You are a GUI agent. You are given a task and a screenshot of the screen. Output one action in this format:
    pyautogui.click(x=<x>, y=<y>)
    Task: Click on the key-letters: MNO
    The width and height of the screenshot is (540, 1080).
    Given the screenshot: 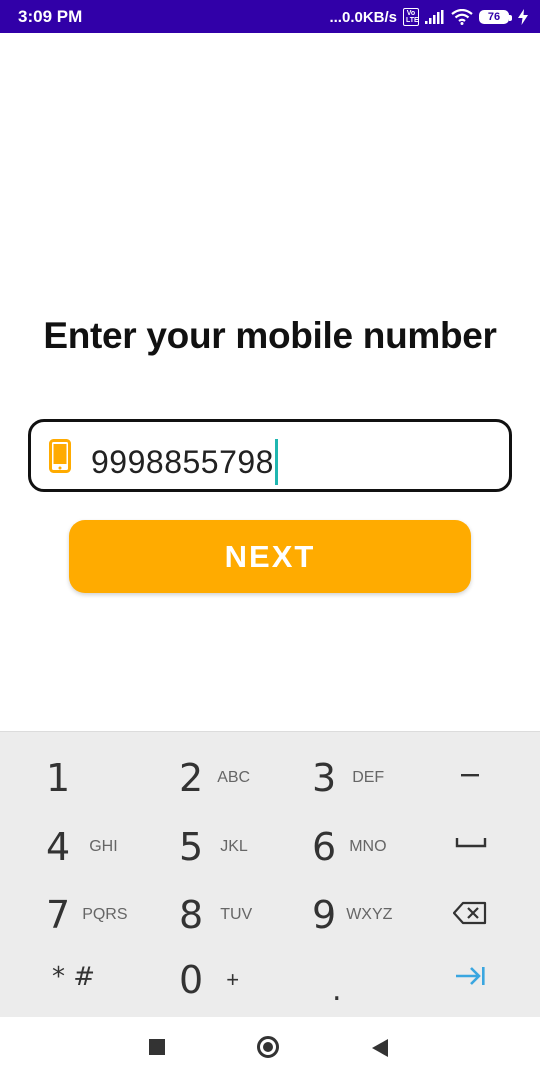 What is the action you would take?
    pyautogui.click(x=368, y=846)
    